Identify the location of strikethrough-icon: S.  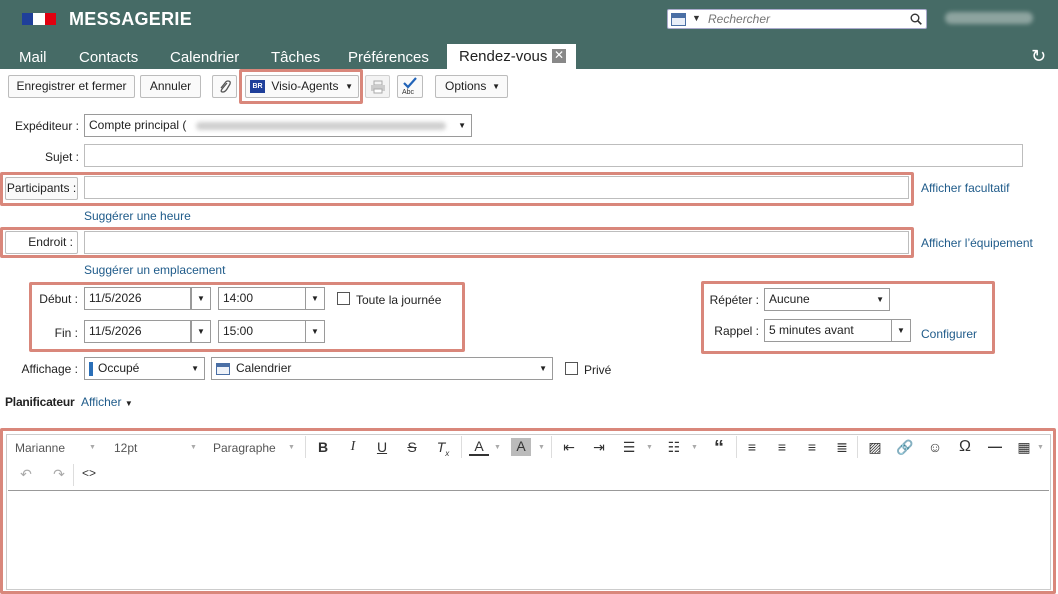
(412, 447).